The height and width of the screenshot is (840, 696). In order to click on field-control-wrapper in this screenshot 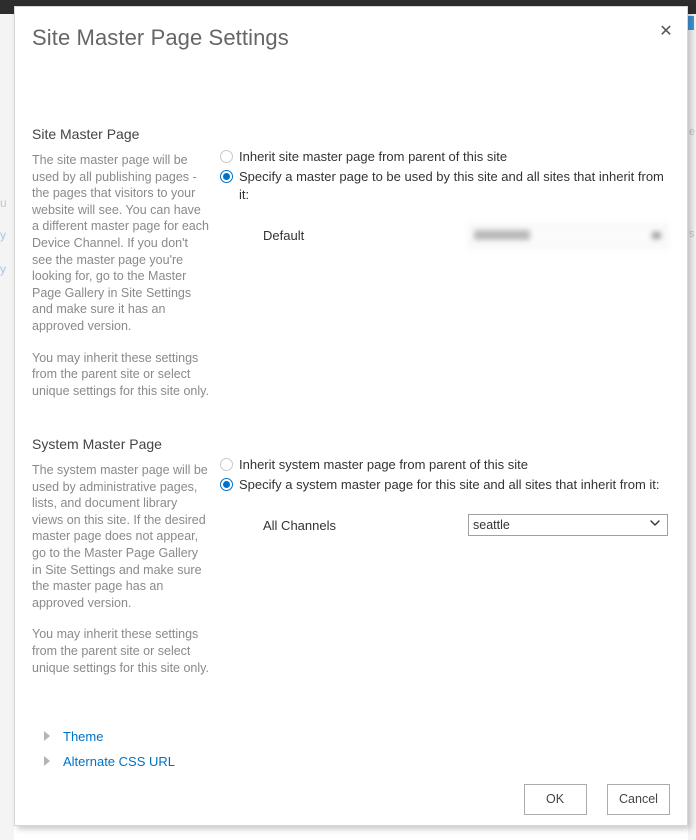, I will do `click(568, 236)`.